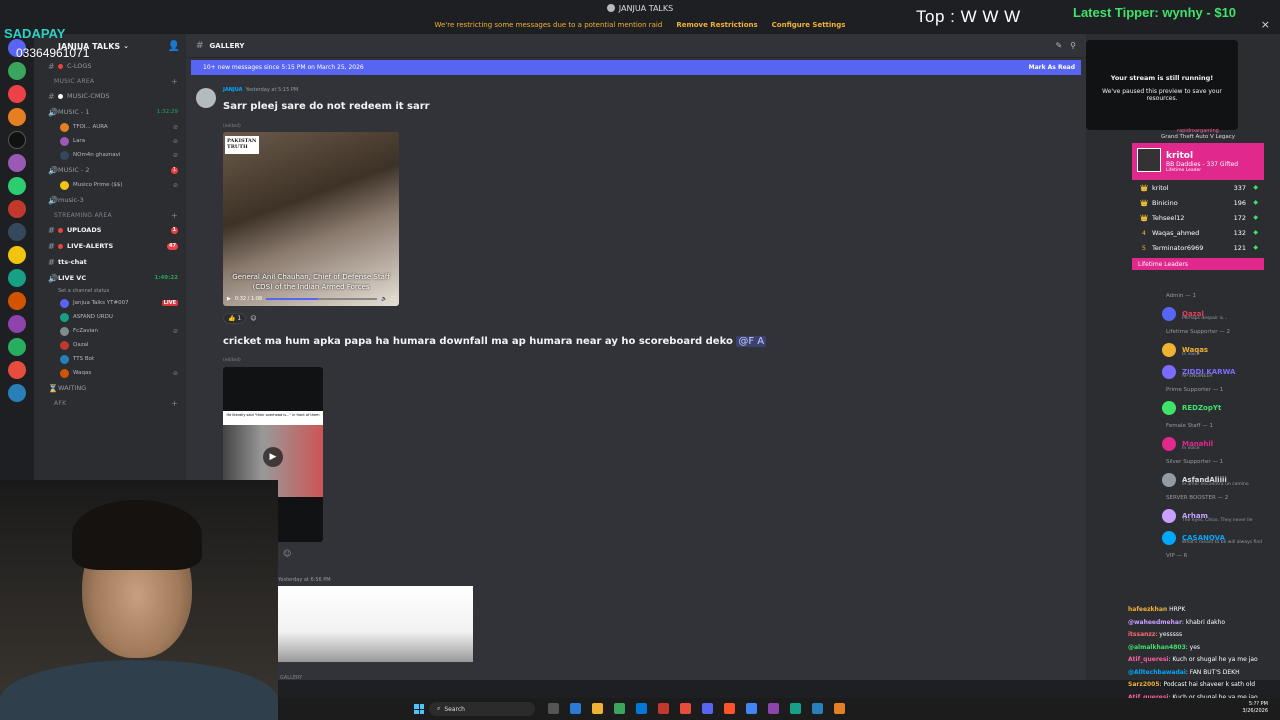  What do you see at coordinates (110, 96) in the screenshot?
I see `channel-music-cmds: # MUSIC-CMDS` at bounding box center [110, 96].